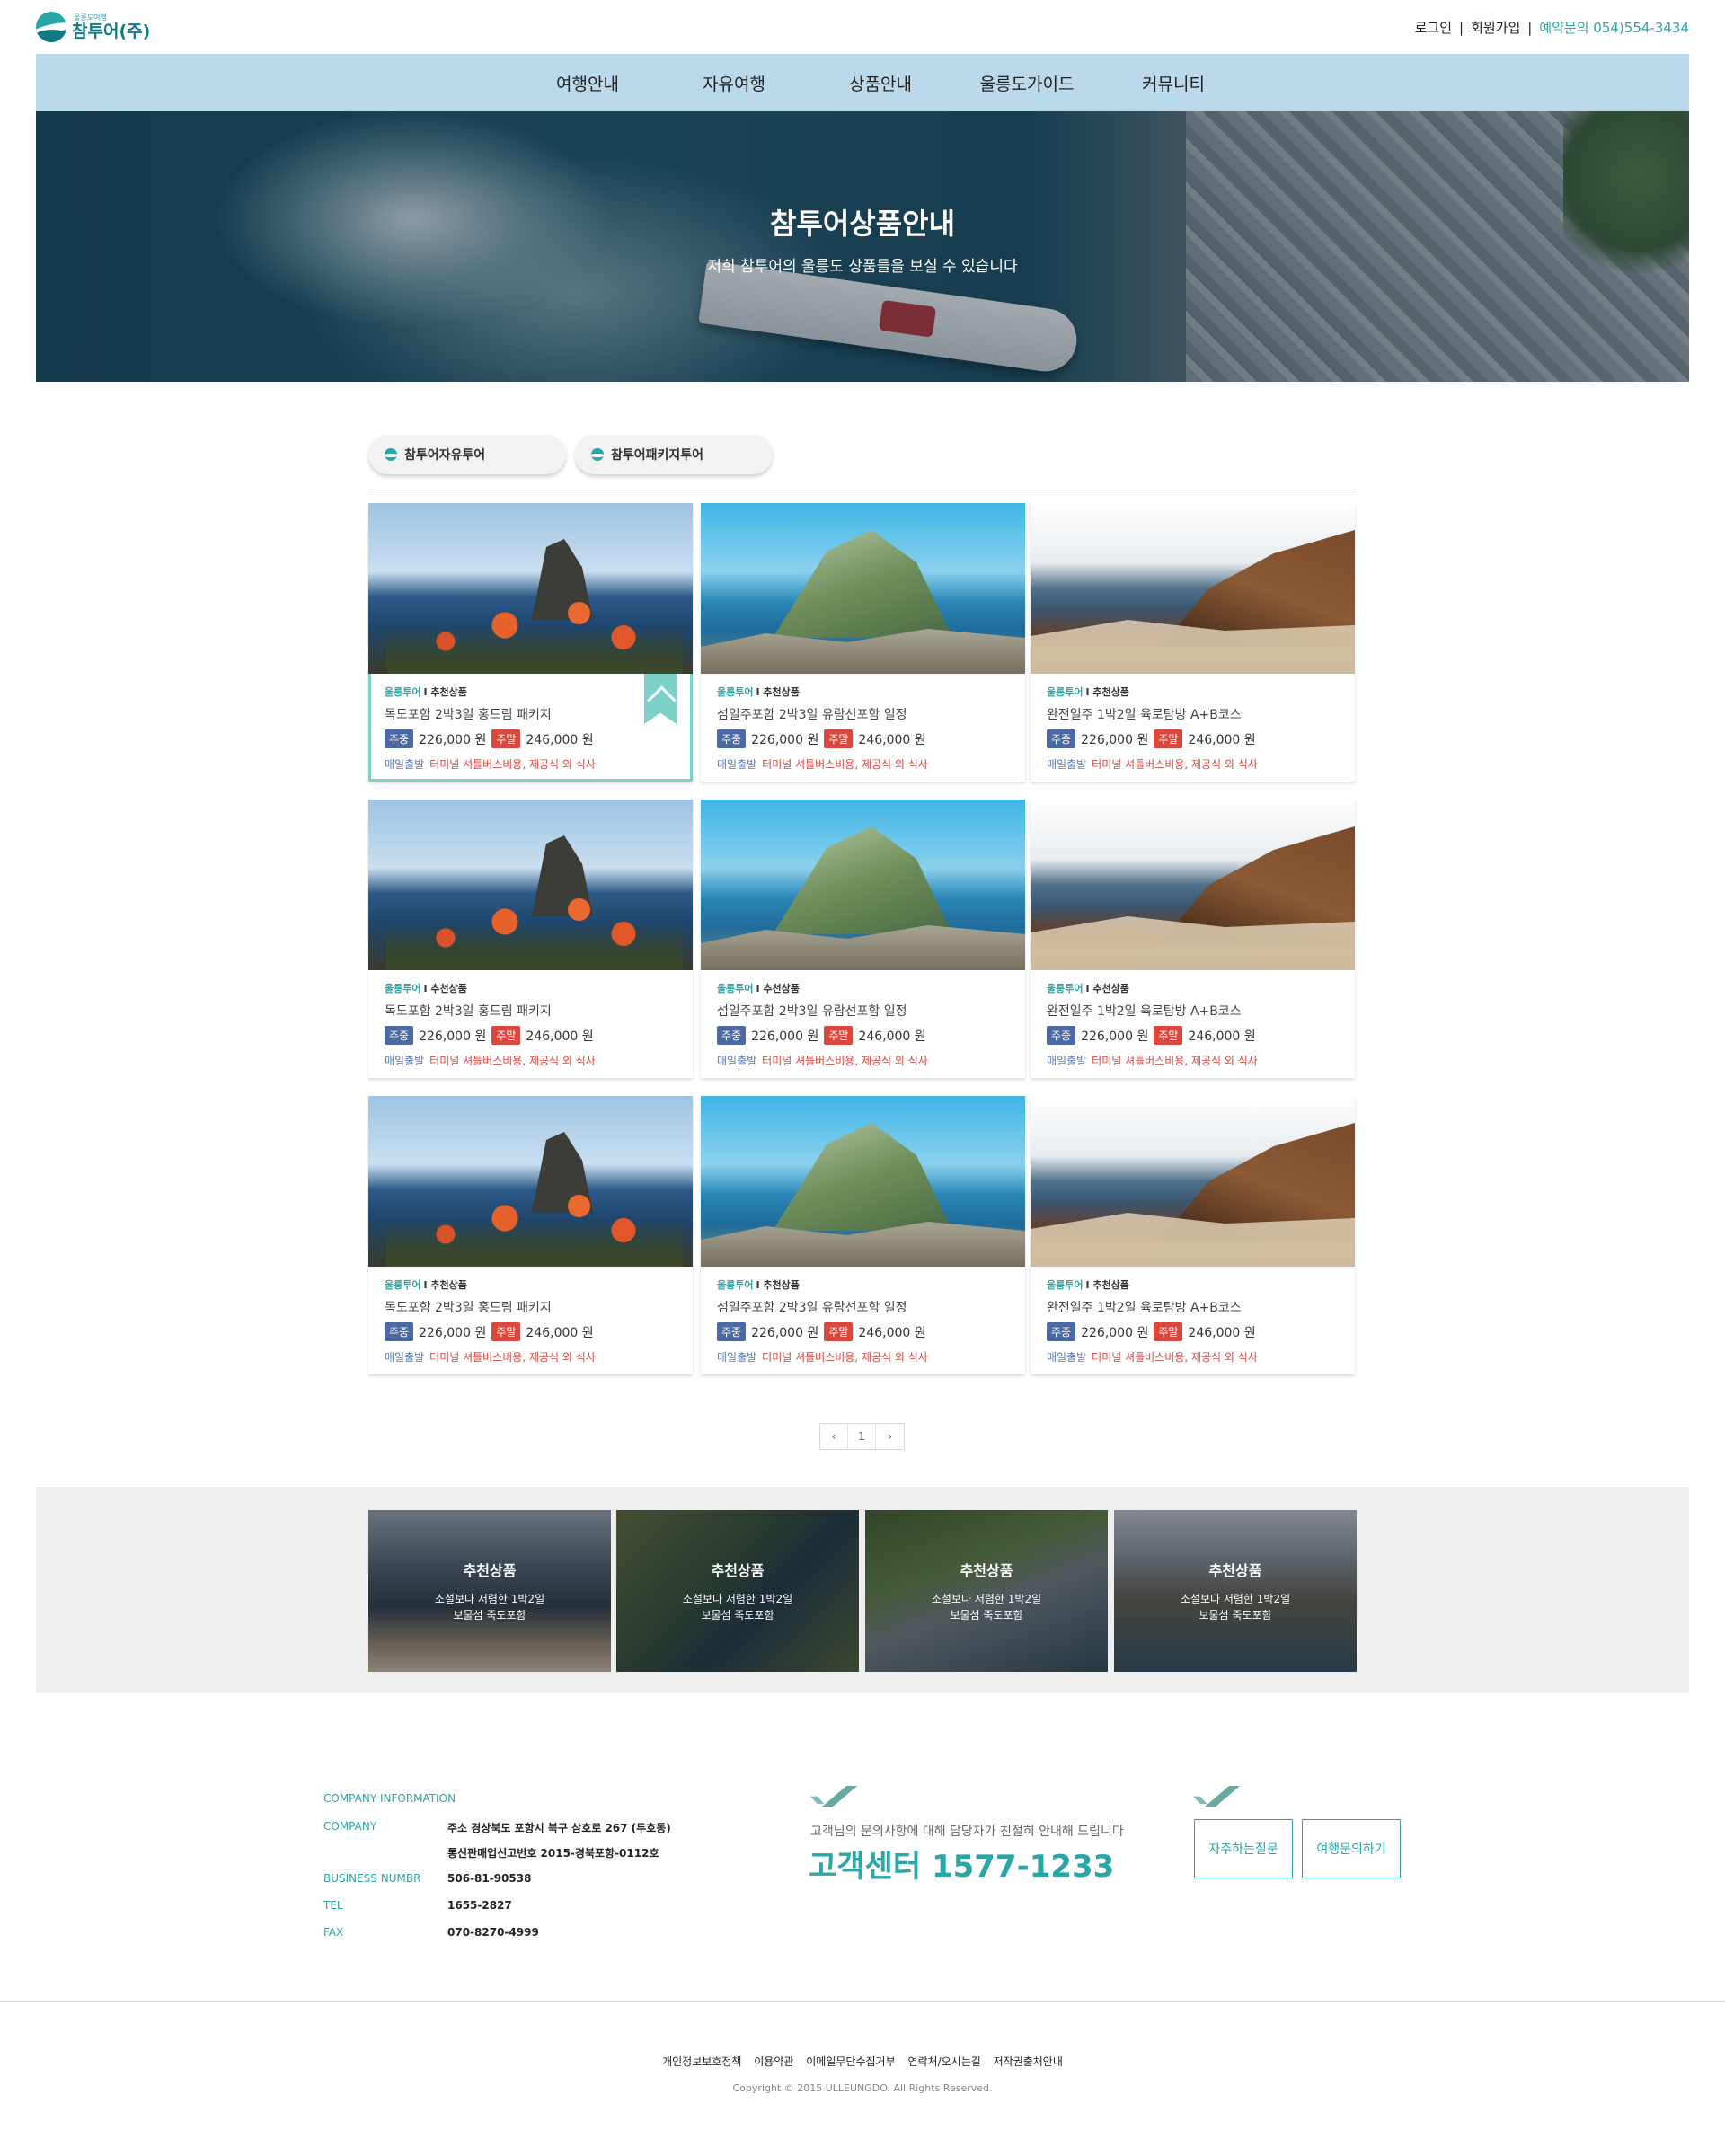  Describe the element at coordinates (862, 246) in the screenshot. I see `hero-banner: 참투어상품안내 저희 참투어의 울릉도 상품들을 보실 수 있습니다` at that location.